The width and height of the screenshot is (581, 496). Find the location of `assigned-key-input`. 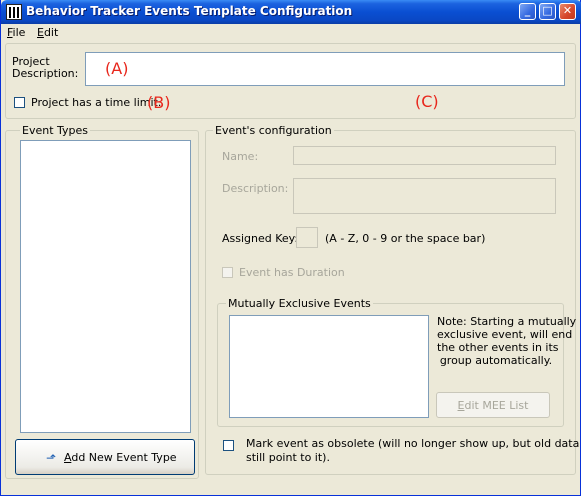

assigned-key-input is located at coordinates (307, 237).